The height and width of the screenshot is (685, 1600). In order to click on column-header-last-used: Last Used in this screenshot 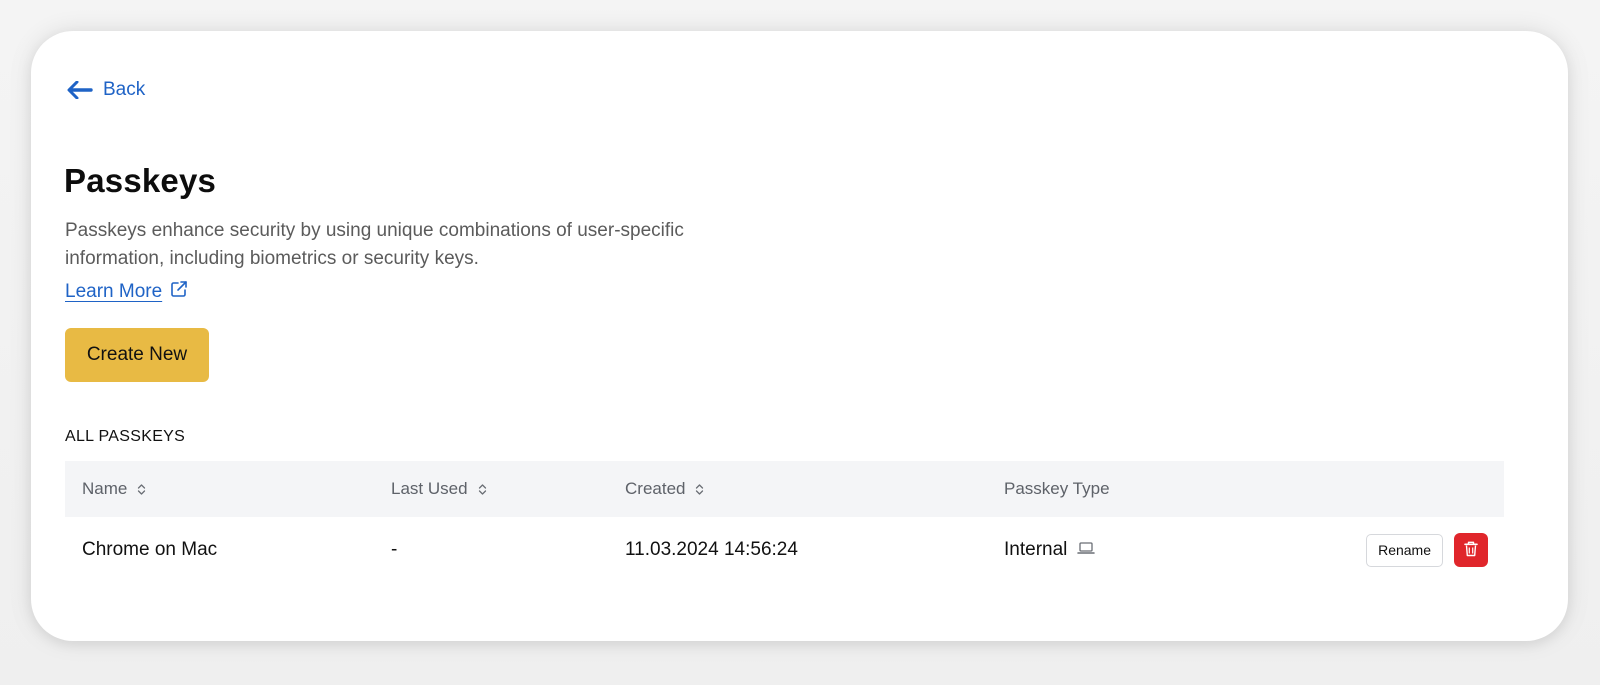, I will do `click(439, 489)`.